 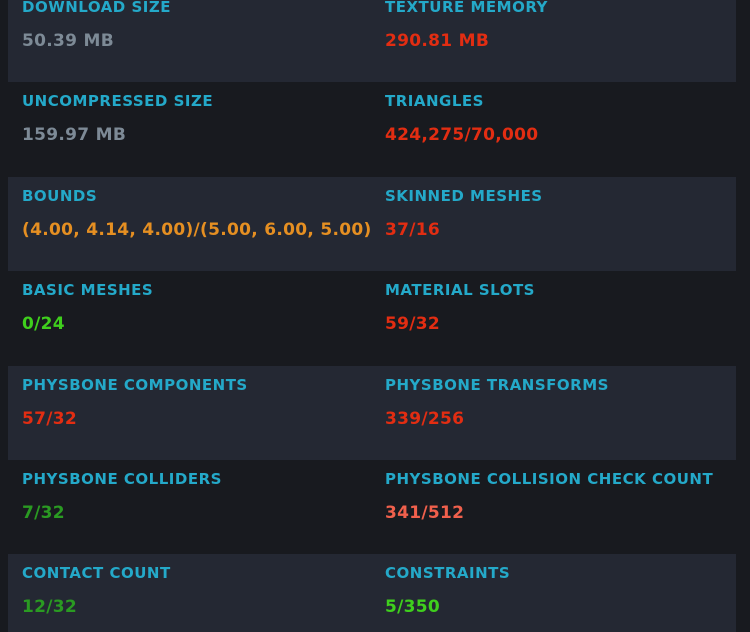 What do you see at coordinates (96, 8) in the screenshot?
I see `stat-label: DOWNLOAD SIZE` at bounding box center [96, 8].